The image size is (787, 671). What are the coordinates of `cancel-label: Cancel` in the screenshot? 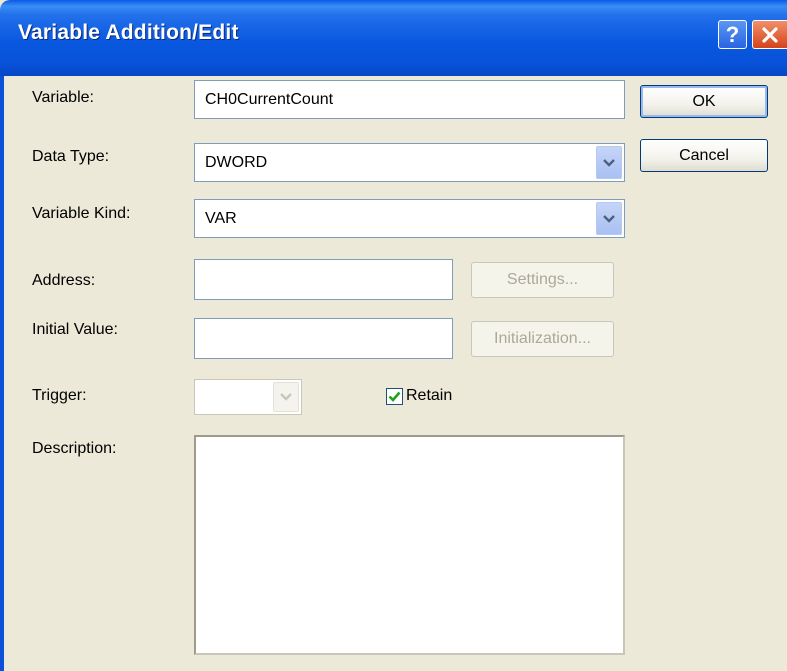 It's located at (704, 155).